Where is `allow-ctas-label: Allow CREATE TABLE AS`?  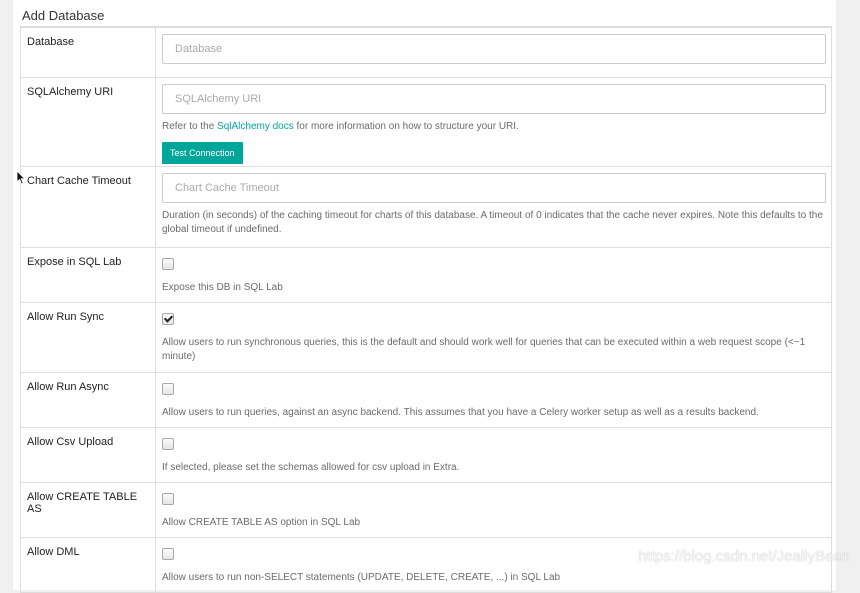
allow-ctas-label: Allow CREATE TABLE AS is located at coordinates (82, 503).